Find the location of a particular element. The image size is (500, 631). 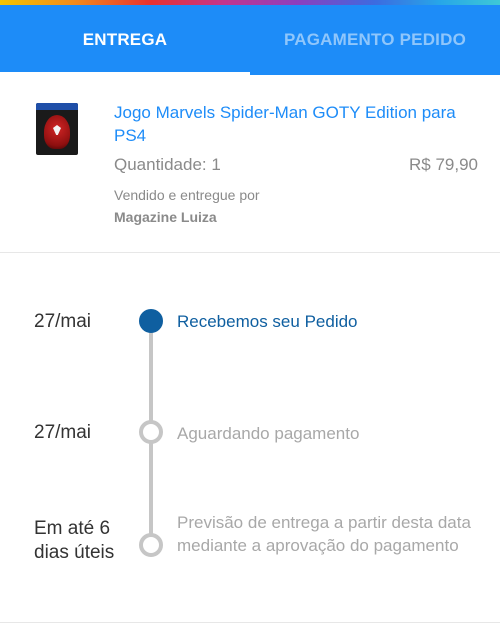

ps4-banner is located at coordinates (57, 106).